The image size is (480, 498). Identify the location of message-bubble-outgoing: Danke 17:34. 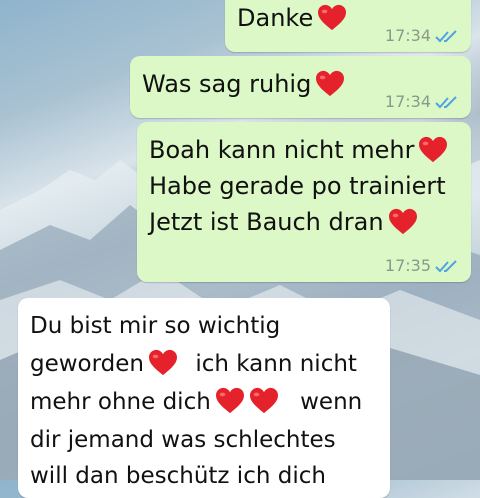
(348, 26).